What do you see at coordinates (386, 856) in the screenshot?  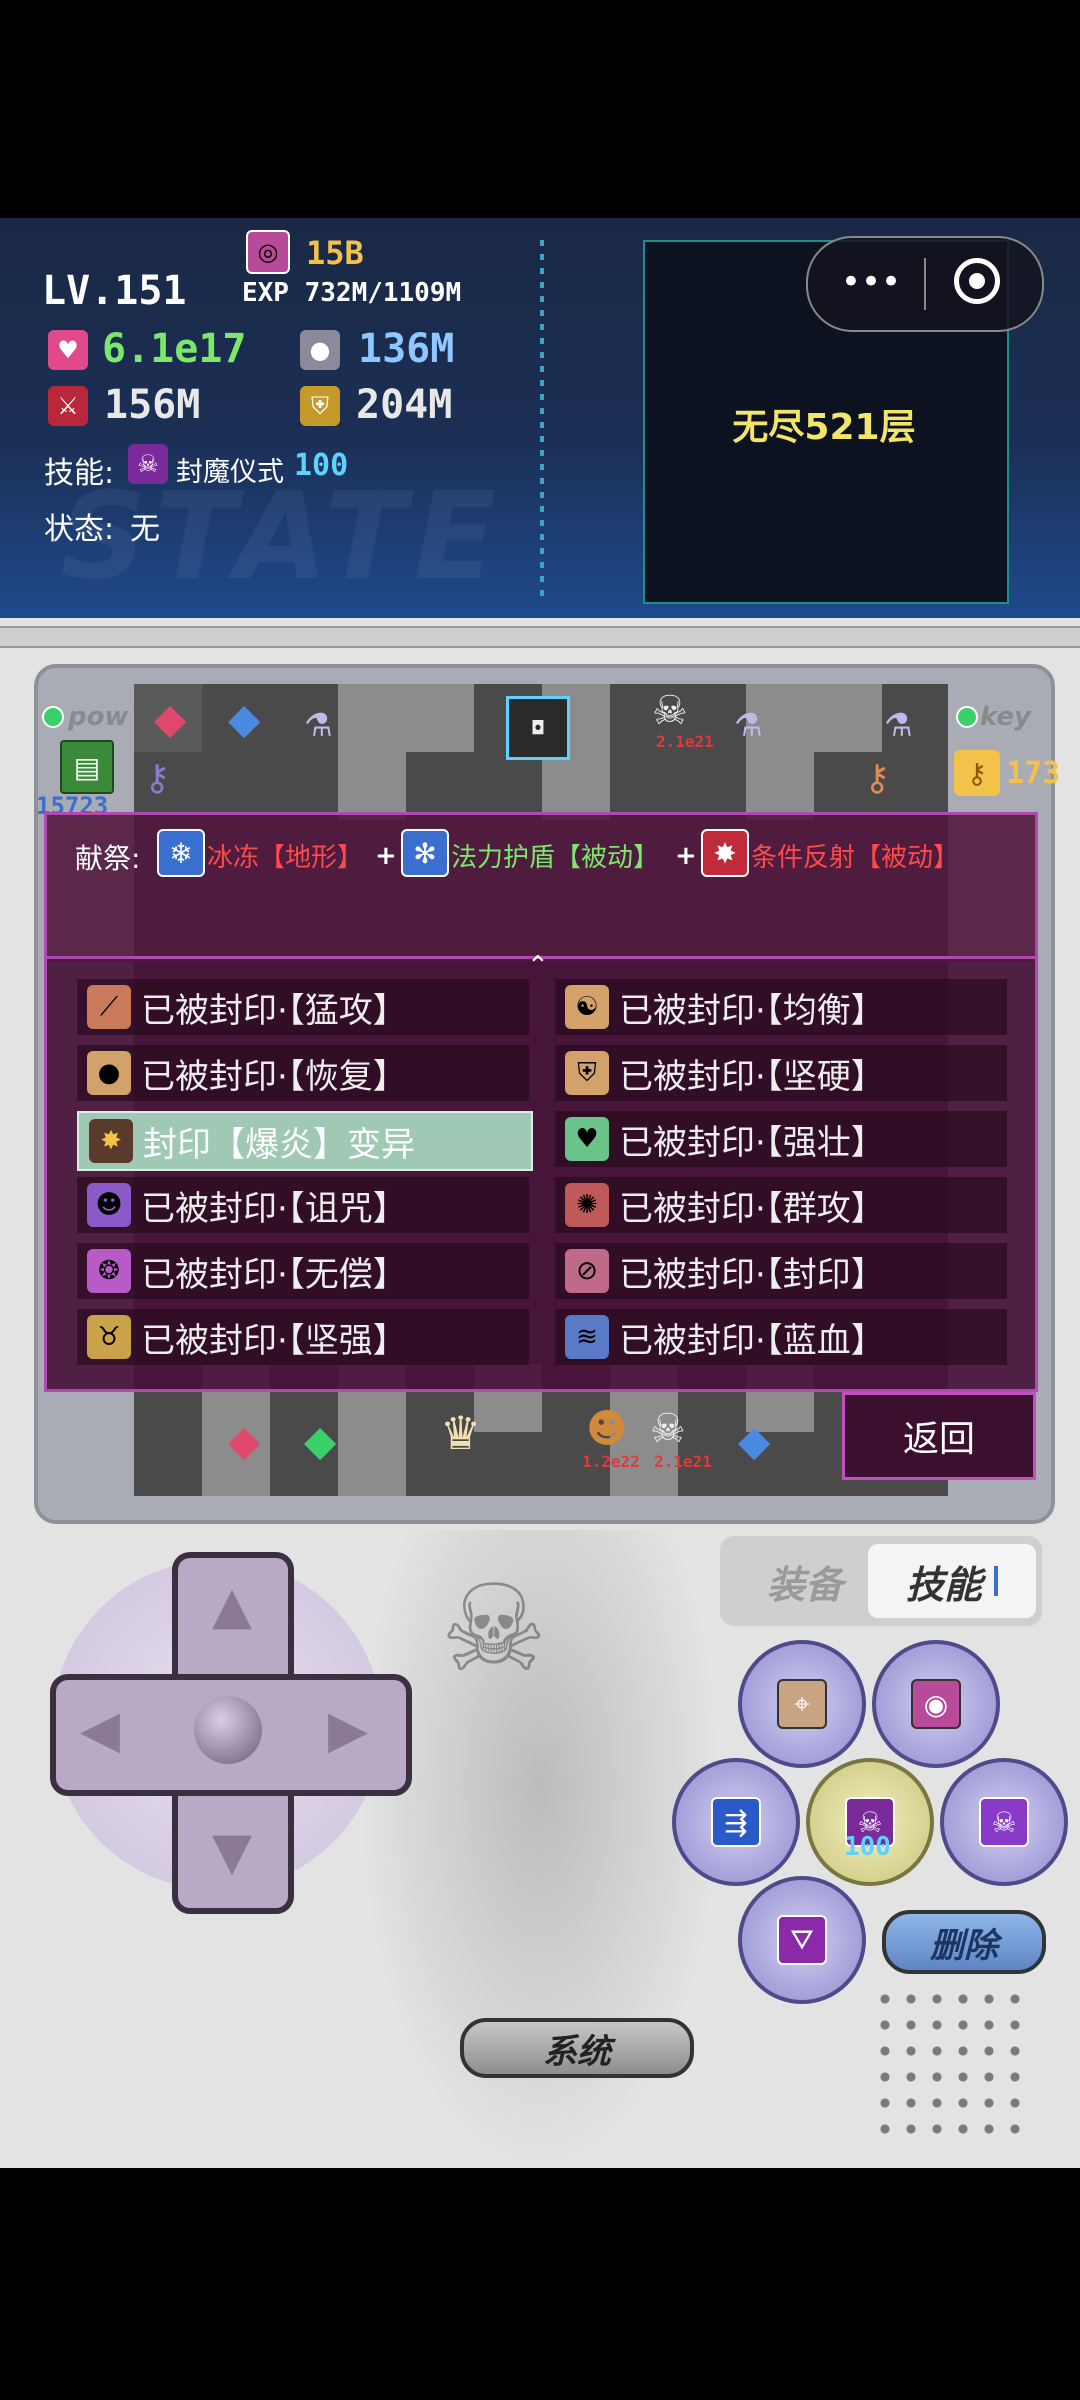 I see `plus-sign: +` at bounding box center [386, 856].